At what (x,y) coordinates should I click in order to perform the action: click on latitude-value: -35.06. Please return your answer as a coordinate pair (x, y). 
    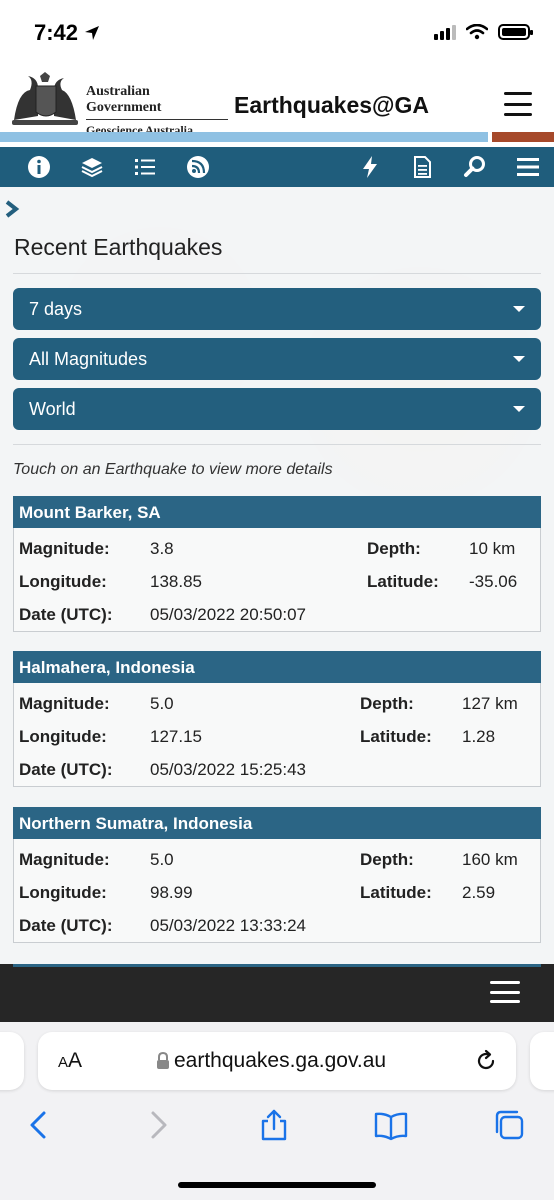
    Looking at the image, I should click on (493, 581).